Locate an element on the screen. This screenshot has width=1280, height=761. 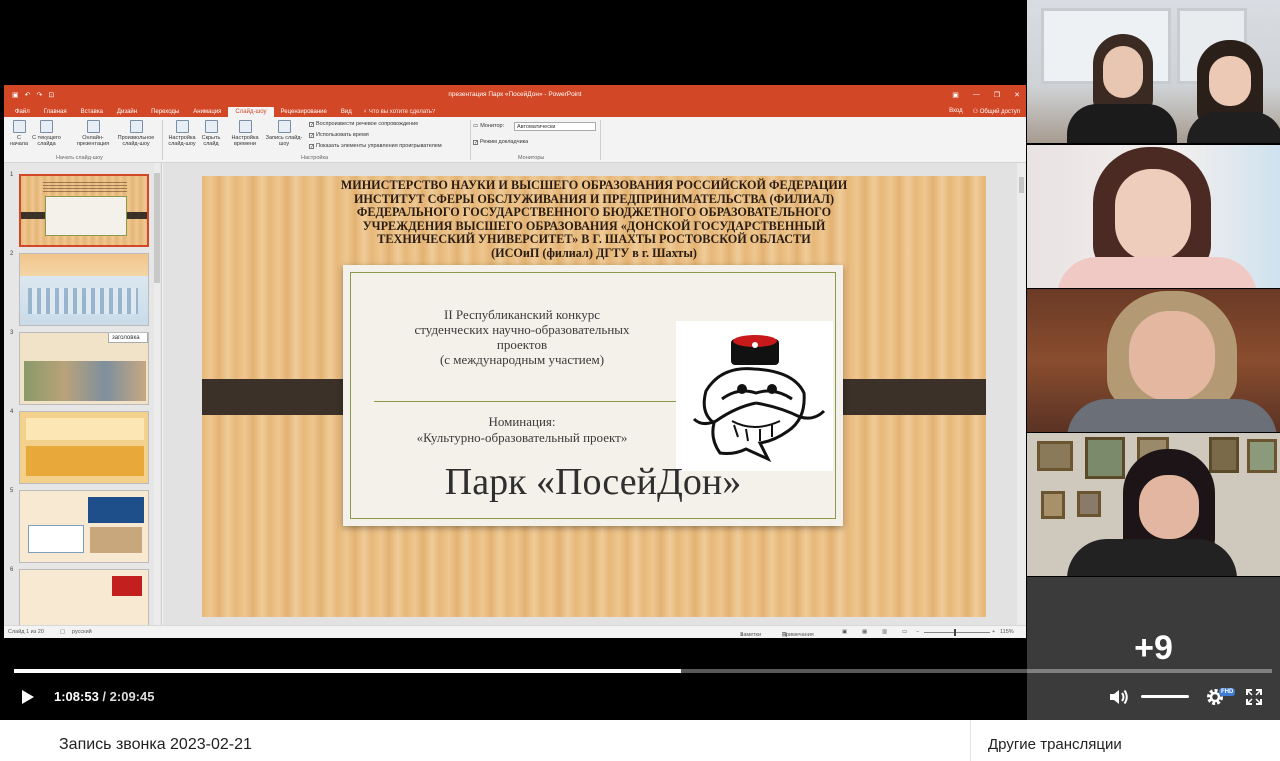
monitor-label: Монитор: is located at coordinates (492, 126).